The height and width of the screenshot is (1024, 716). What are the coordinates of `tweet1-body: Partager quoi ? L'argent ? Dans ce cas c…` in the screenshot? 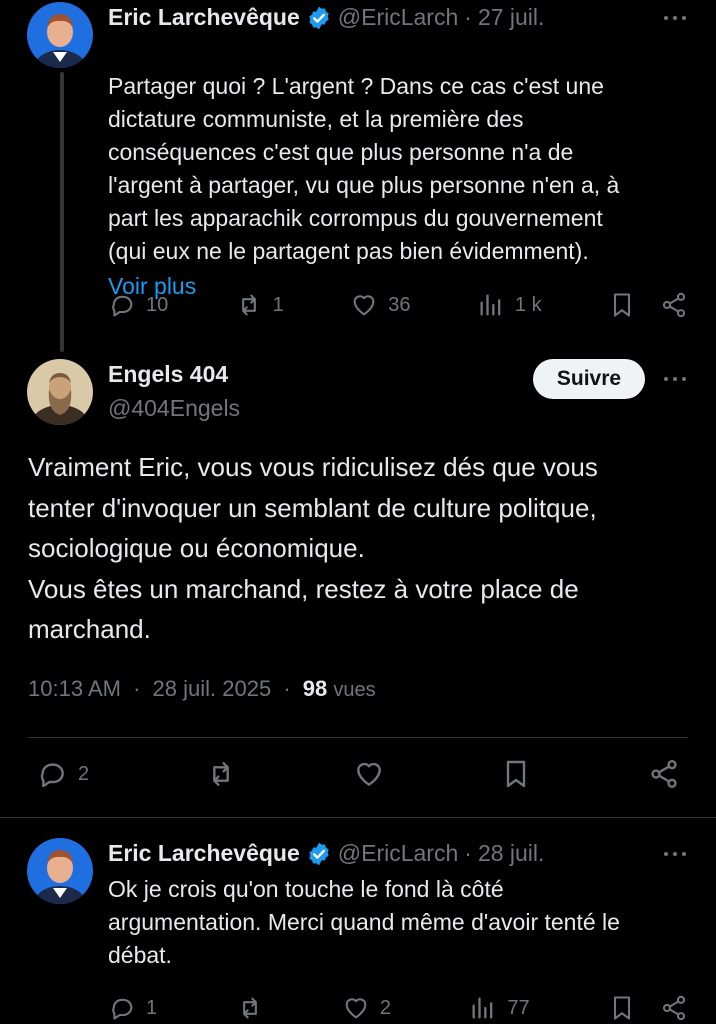 It's located at (364, 168).